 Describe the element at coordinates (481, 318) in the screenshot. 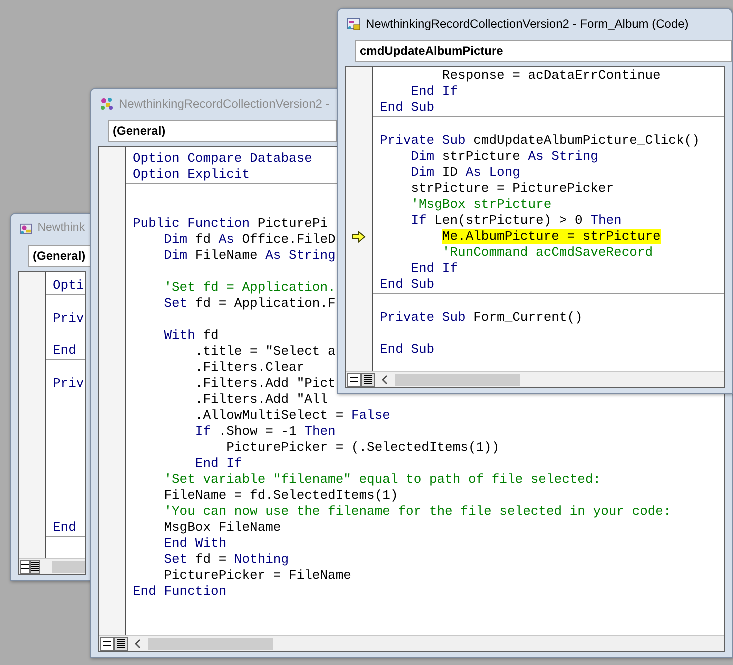

I see `code-line: Private Sub Form_Current()` at that location.